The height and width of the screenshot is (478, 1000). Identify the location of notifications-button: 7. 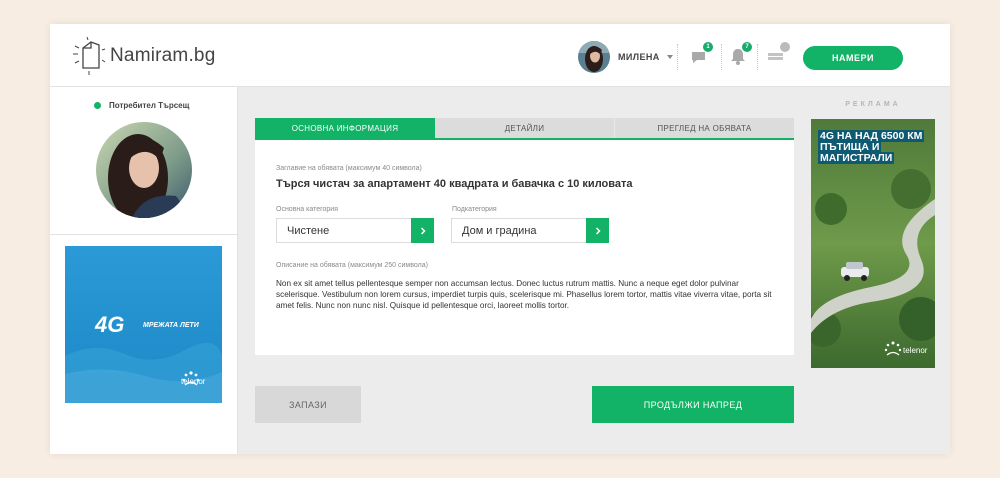
(740, 54).